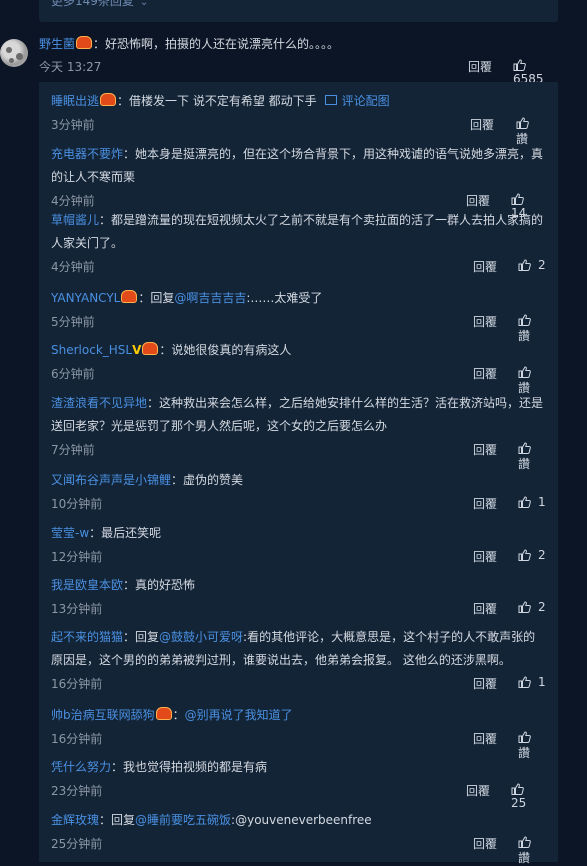 The height and width of the screenshot is (866, 587). I want to click on mention-link: @睡前要吃五碗饭, so click(183, 820).